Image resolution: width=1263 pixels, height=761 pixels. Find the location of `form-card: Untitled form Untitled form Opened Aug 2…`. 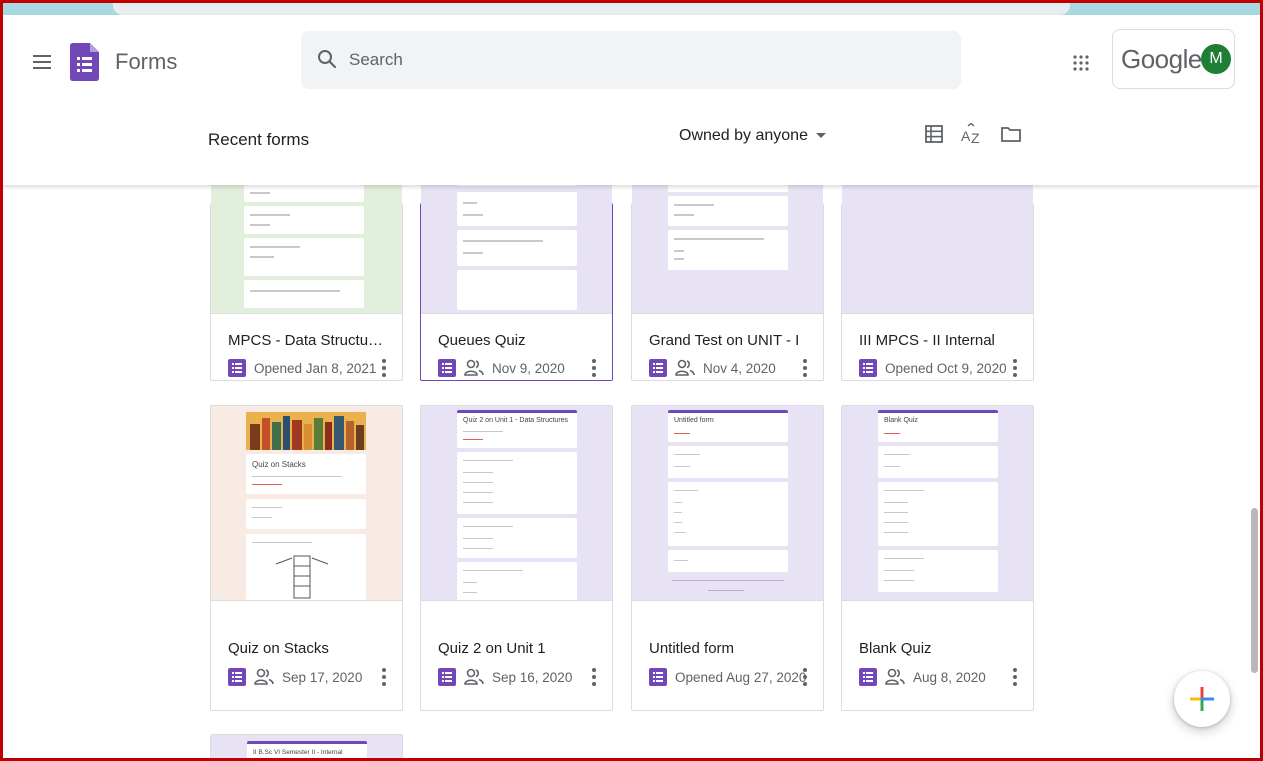

form-card: Untitled form Untitled form Opened Aug 2… is located at coordinates (727, 558).